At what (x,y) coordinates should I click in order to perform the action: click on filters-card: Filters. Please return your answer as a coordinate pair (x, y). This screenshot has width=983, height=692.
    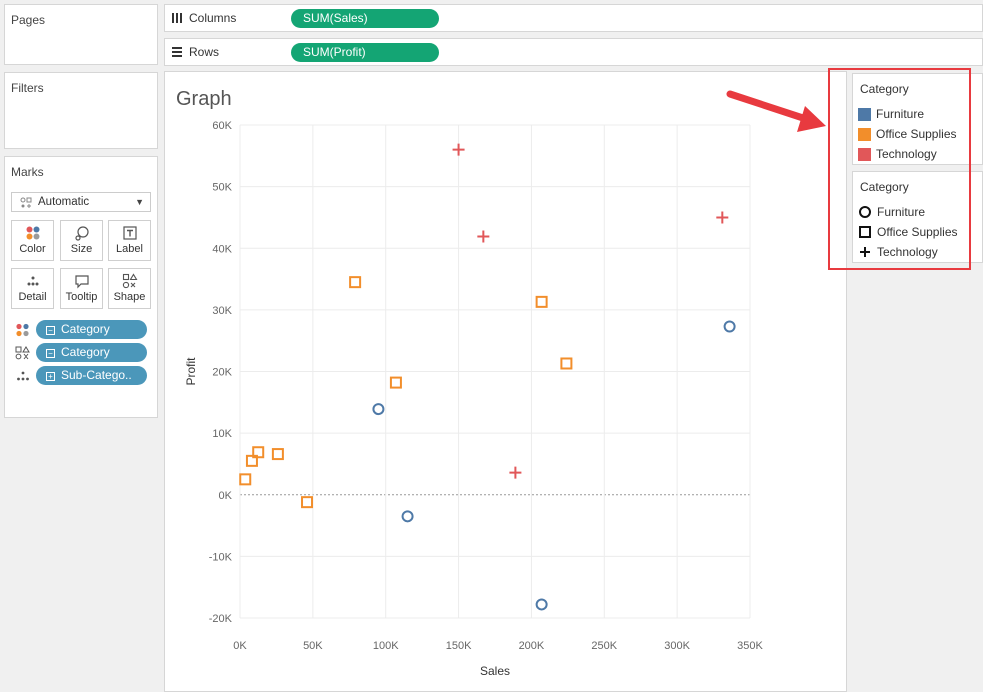
    Looking at the image, I should click on (81, 110).